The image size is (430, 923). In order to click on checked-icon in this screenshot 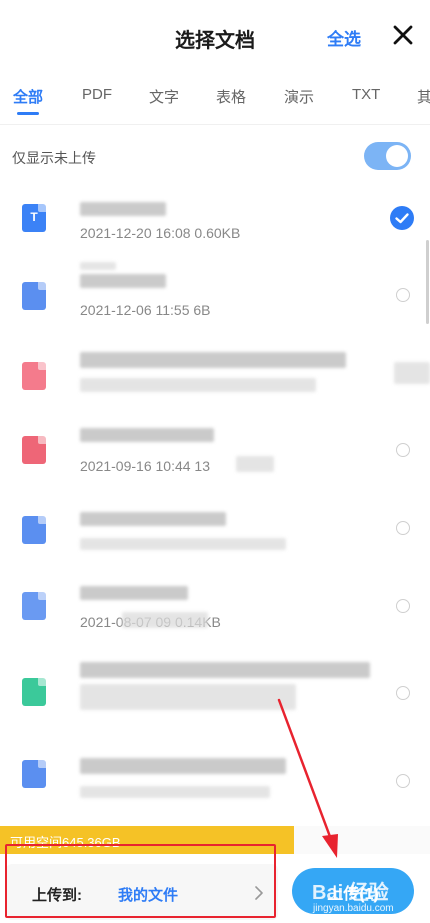, I will do `click(402, 218)`.